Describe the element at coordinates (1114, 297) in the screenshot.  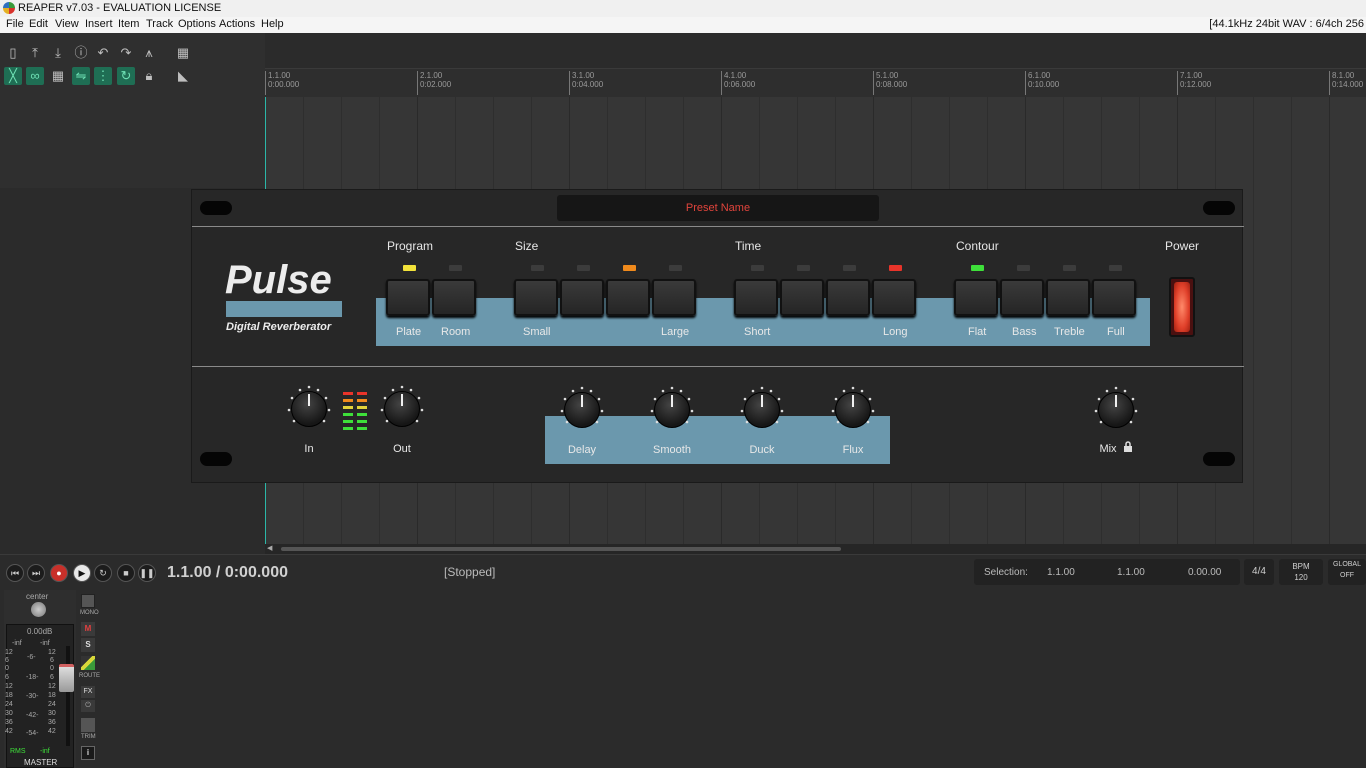
I see `contour-full-button` at that location.